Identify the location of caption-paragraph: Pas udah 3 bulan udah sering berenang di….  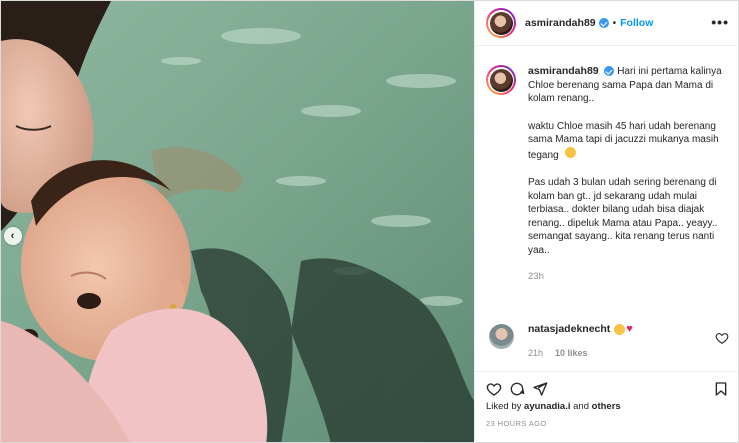
(629, 216).